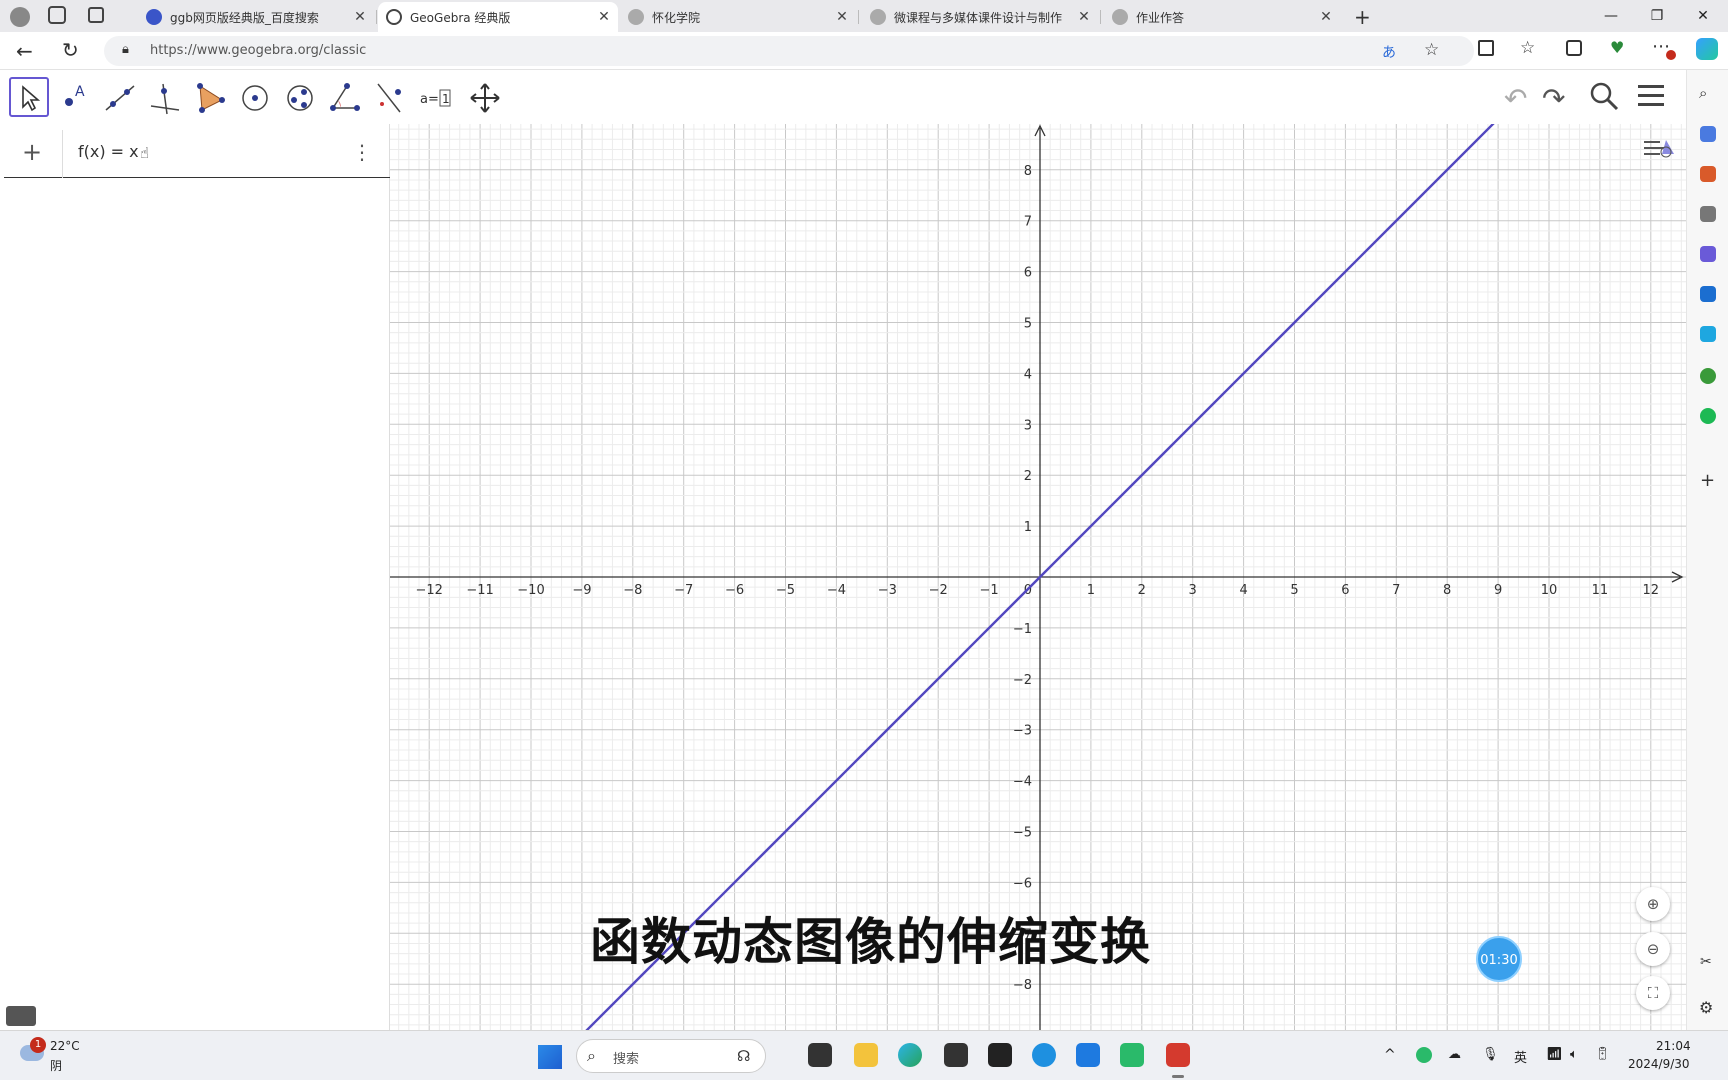  Describe the element at coordinates (683, 590) in the screenshot. I see `x-tick-label: −7` at that location.